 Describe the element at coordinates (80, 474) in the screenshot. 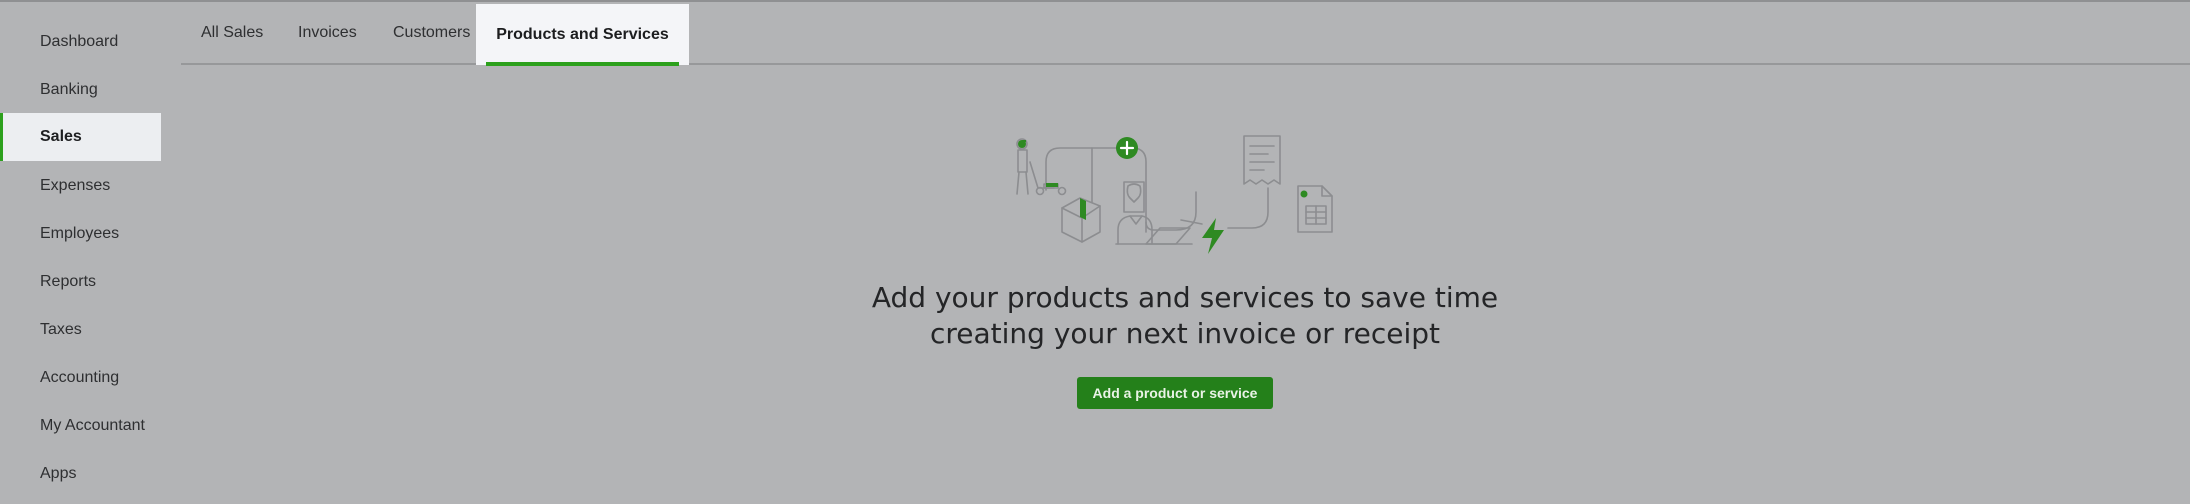

I see `sidebar-item-apps: Apps` at that location.